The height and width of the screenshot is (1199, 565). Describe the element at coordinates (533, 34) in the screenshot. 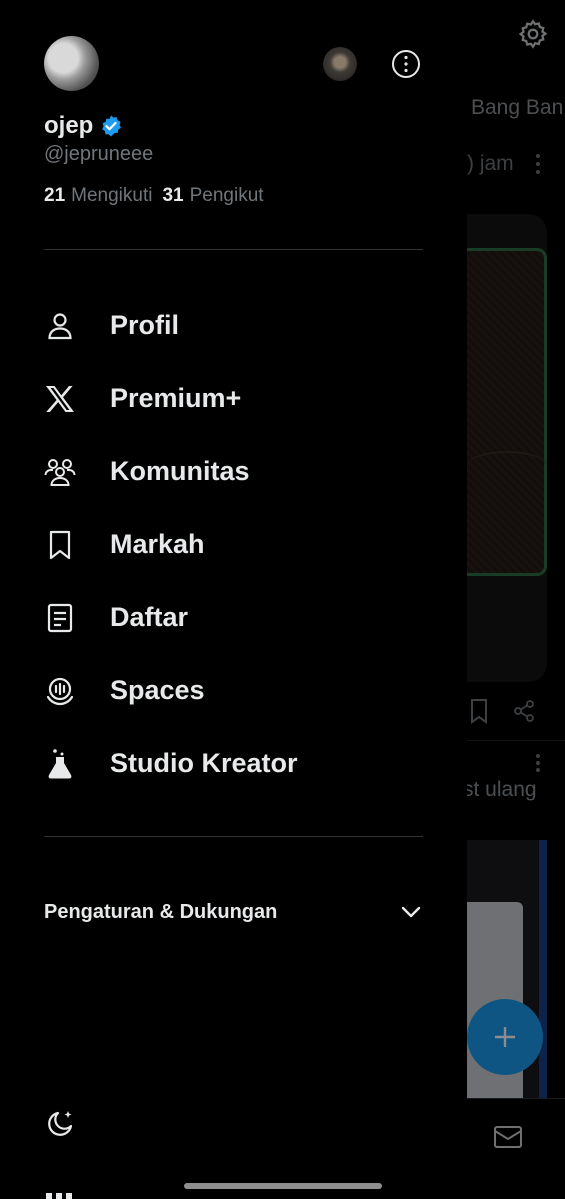

I see `gear-icon` at that location.